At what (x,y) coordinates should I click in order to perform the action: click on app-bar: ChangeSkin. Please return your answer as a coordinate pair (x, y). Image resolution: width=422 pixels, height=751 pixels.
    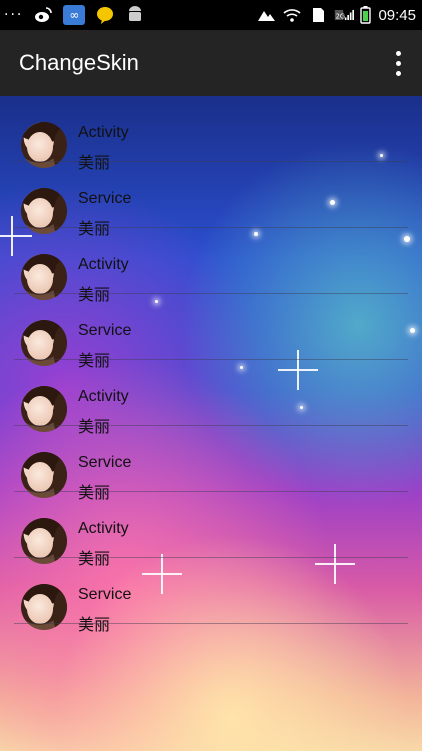
    Looking at the image, I should click on (211, 63).